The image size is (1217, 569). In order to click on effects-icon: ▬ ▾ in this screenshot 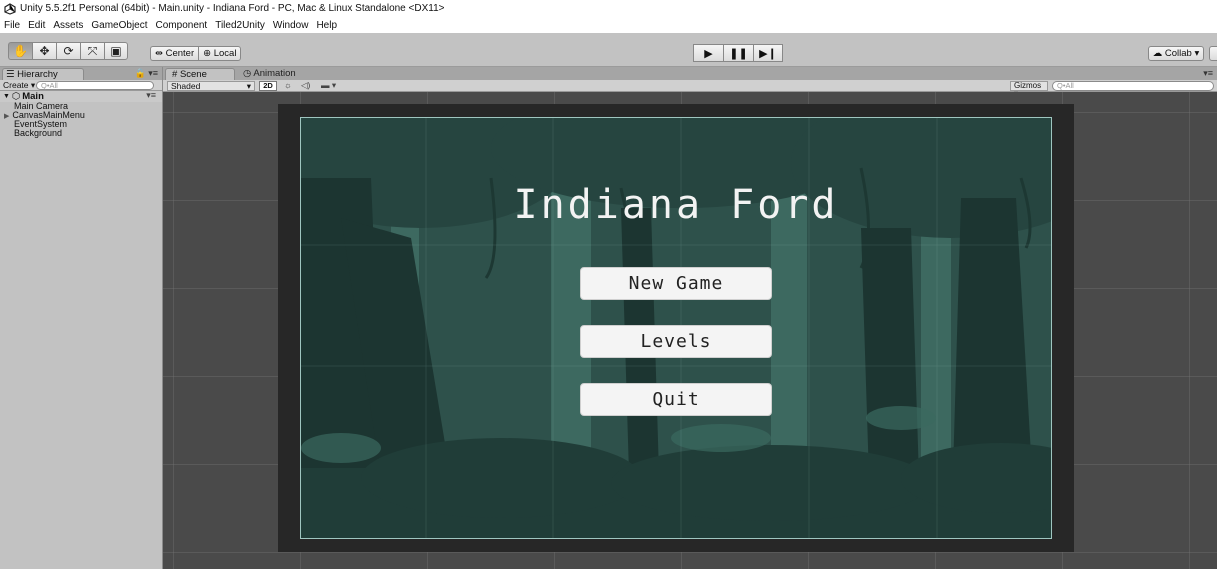, I will do `click(328, 85)`.